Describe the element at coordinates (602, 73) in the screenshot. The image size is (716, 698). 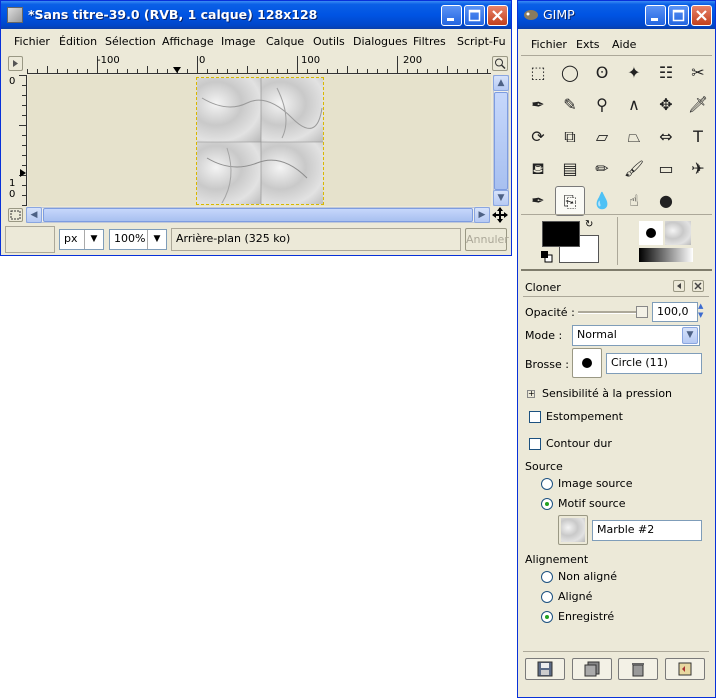
I see `lasso-tool-button: ʘ` at that location.